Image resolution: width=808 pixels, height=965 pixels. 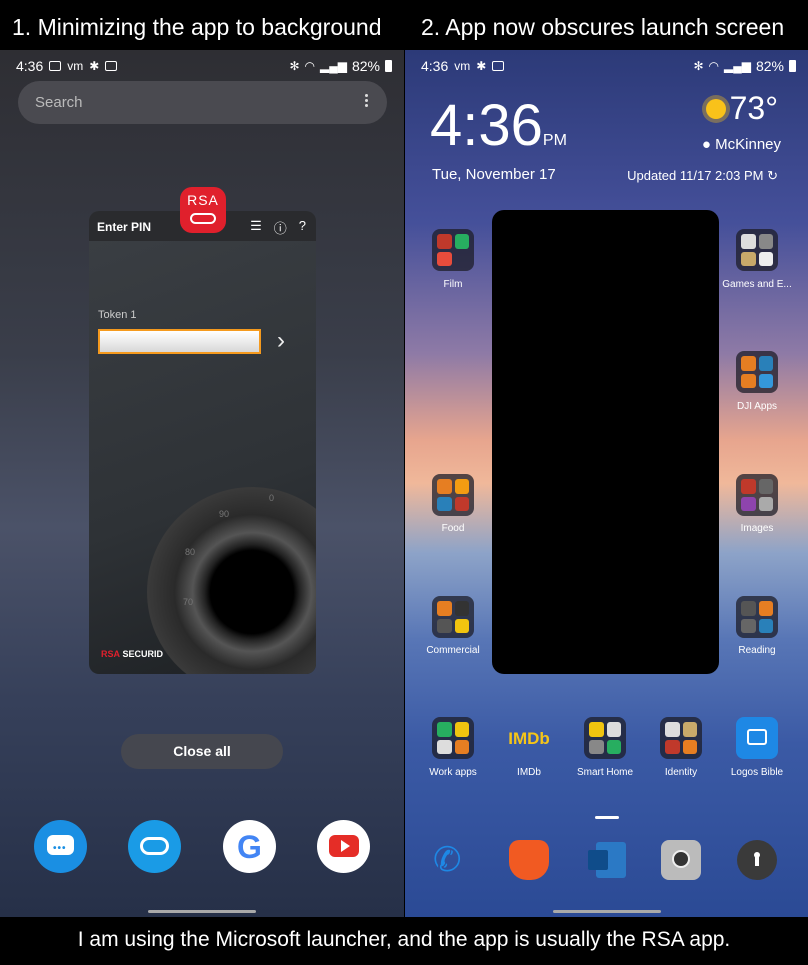 What do you see at coordinates (190, 552) in the screenshot?
I see `dial-number: 80` at bounding box center [190, 552].